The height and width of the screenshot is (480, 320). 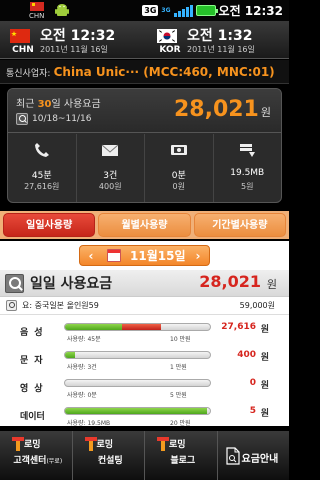 I want to click on usage-max-label: 20 만원, so click(x=180, y=423).